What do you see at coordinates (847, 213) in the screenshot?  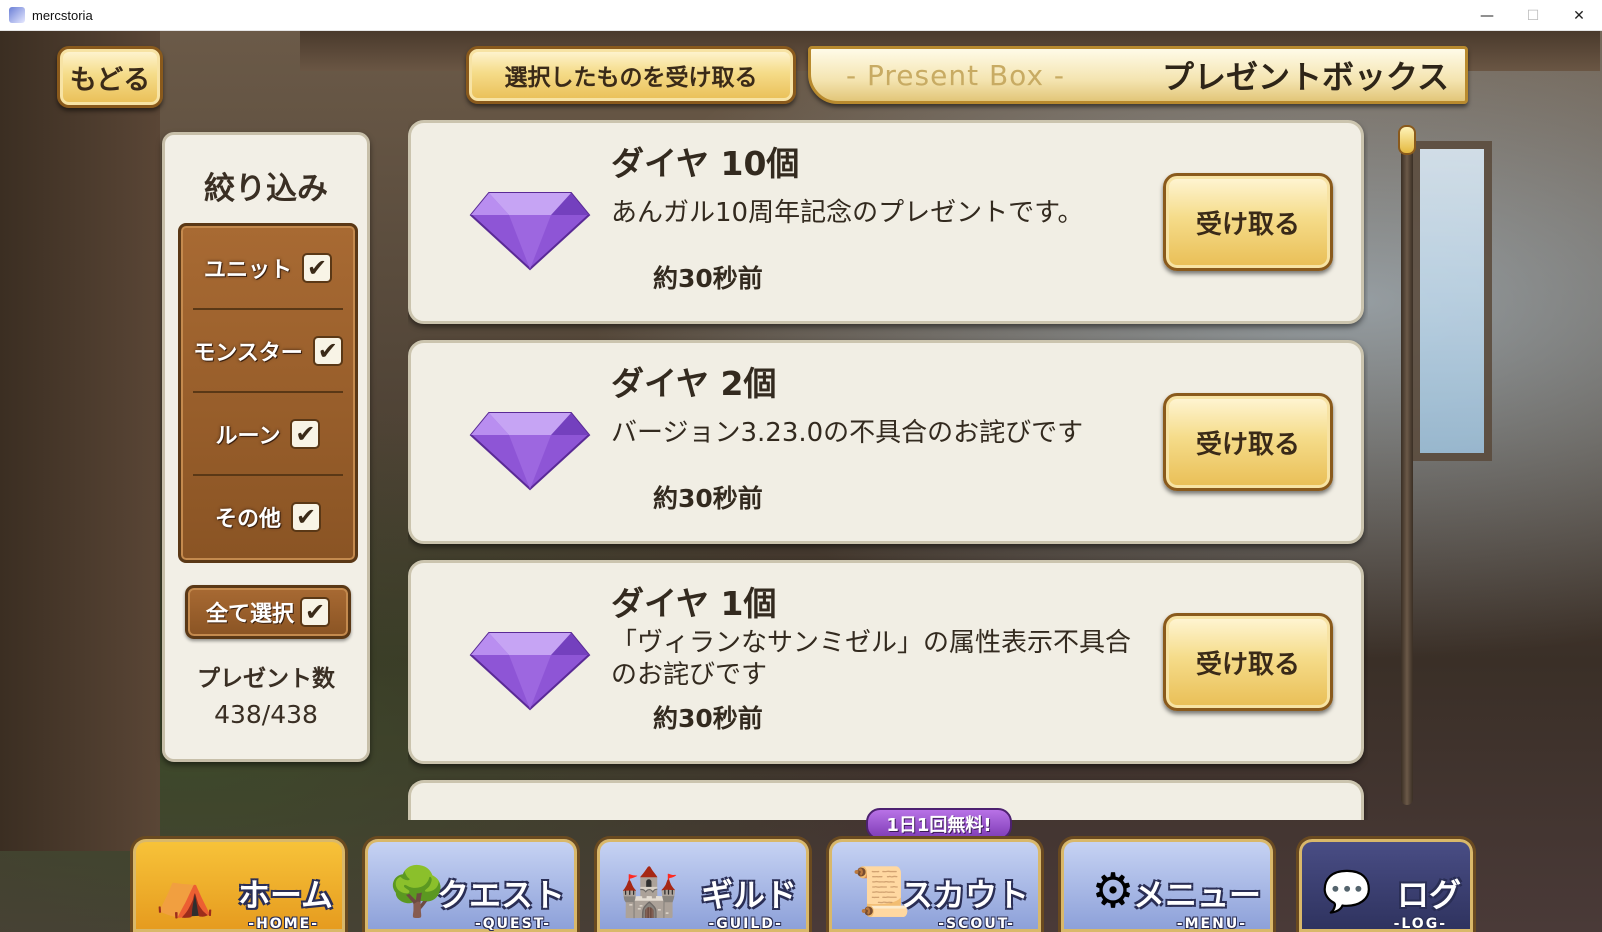 I see `present-description: あんガル10周年記念のプレゼントです。` at bounding box center [847, 213].